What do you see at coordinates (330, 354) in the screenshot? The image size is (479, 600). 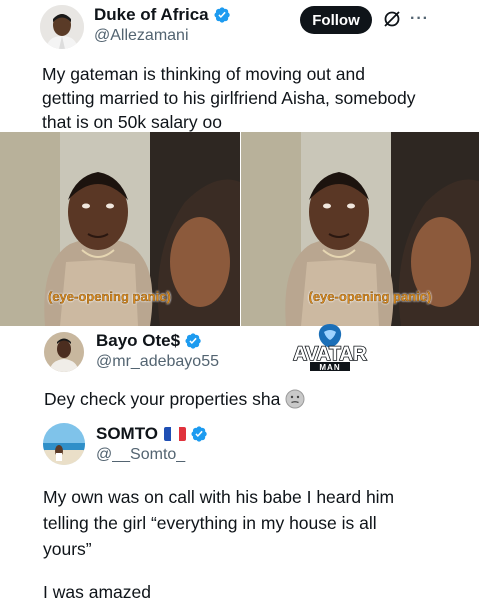 I see `watermark-word: AVATAR` at bounding box center [330, 354].